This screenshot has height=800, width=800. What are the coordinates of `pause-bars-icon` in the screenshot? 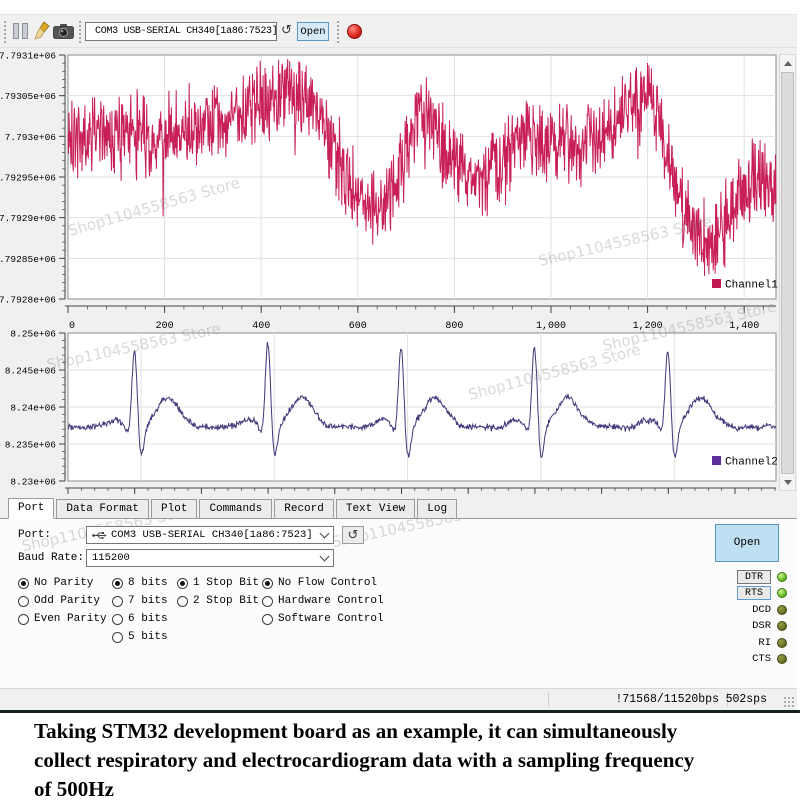 It's located at (20, 31).